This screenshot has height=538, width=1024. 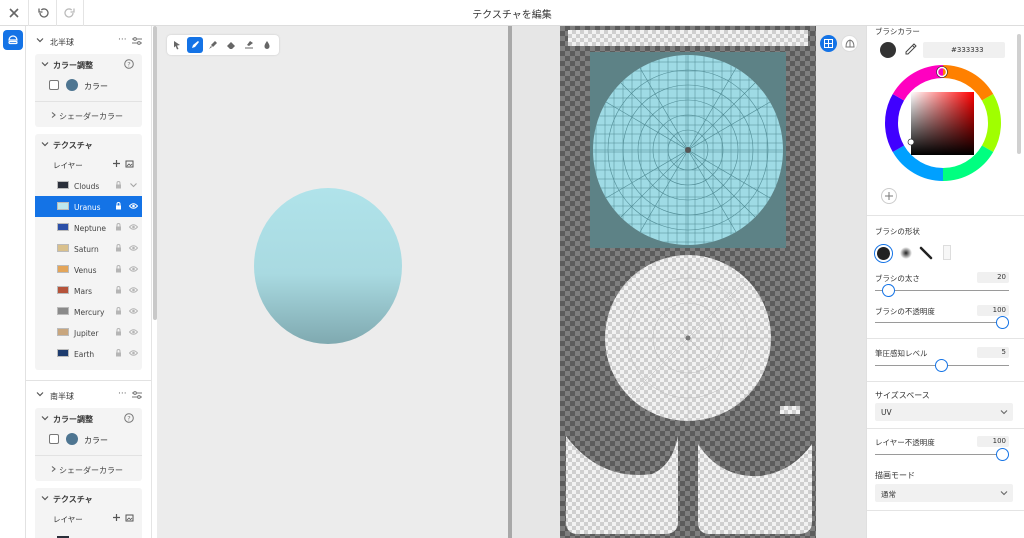 What do you see at coordinates (944, 493) in the screenshot?
I see `draw-mode-dropdown: 通常` at bounding box center [944, 493].